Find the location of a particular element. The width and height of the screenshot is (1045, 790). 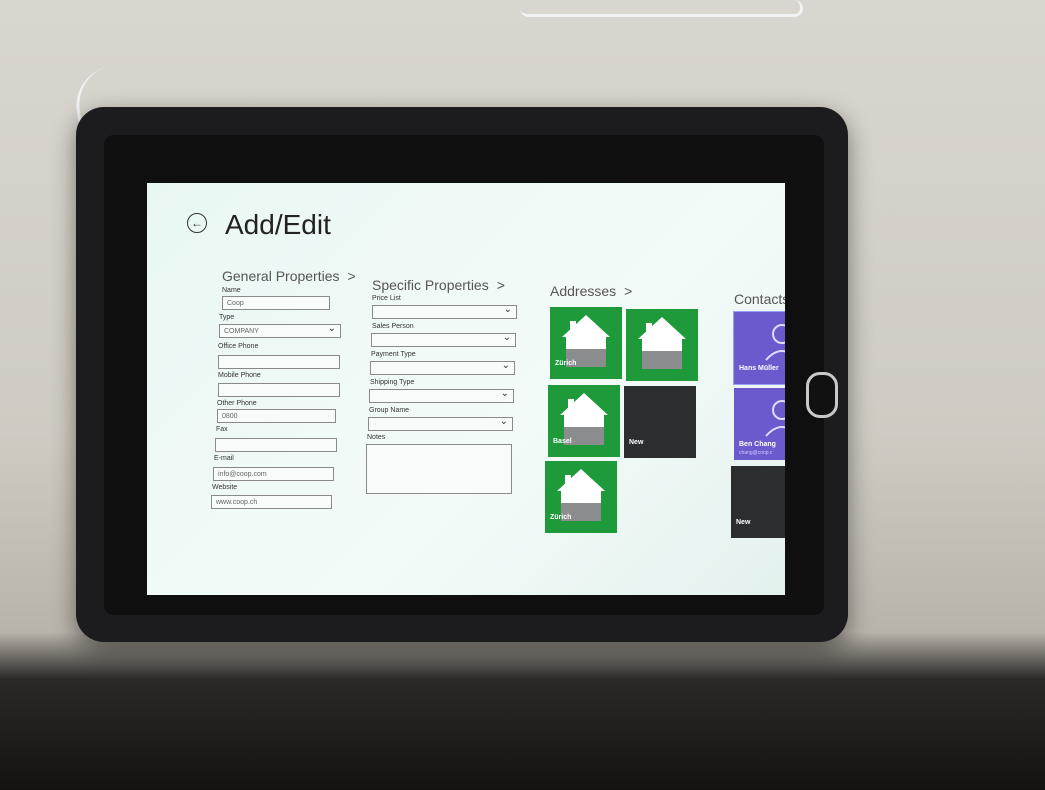

shipping-type-select is located at coordinates (441, 395).